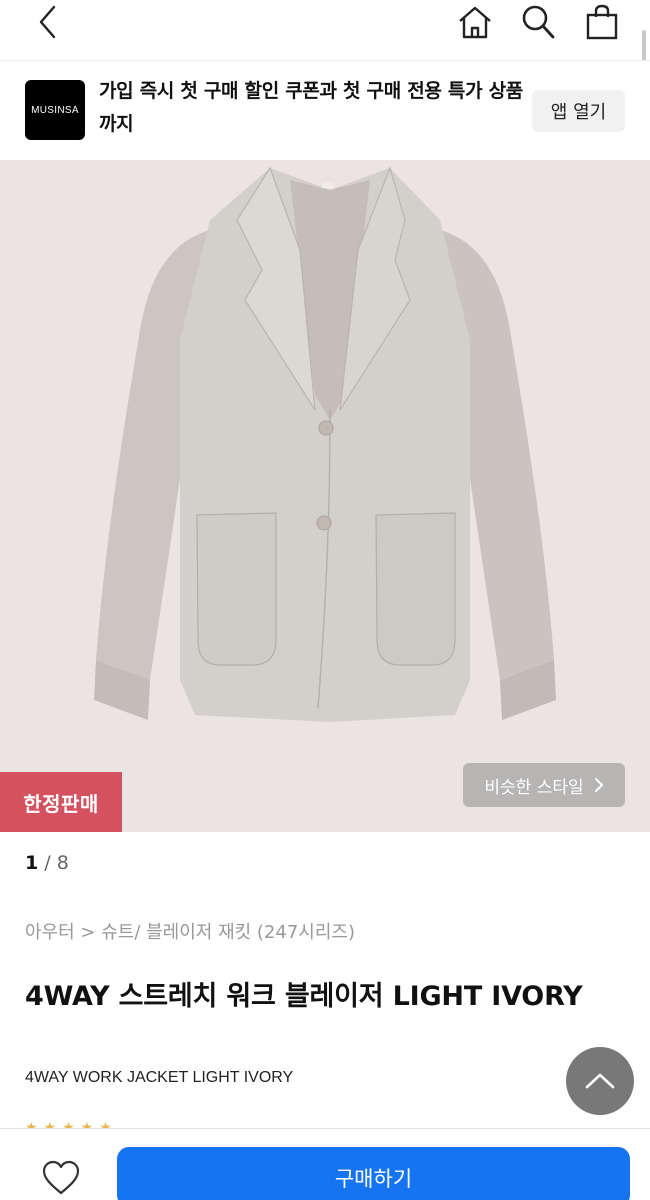 Image resolution: width=650 pixels, height=1200 pixels. I want to click on chevron-right-icon, so click(598, 785).